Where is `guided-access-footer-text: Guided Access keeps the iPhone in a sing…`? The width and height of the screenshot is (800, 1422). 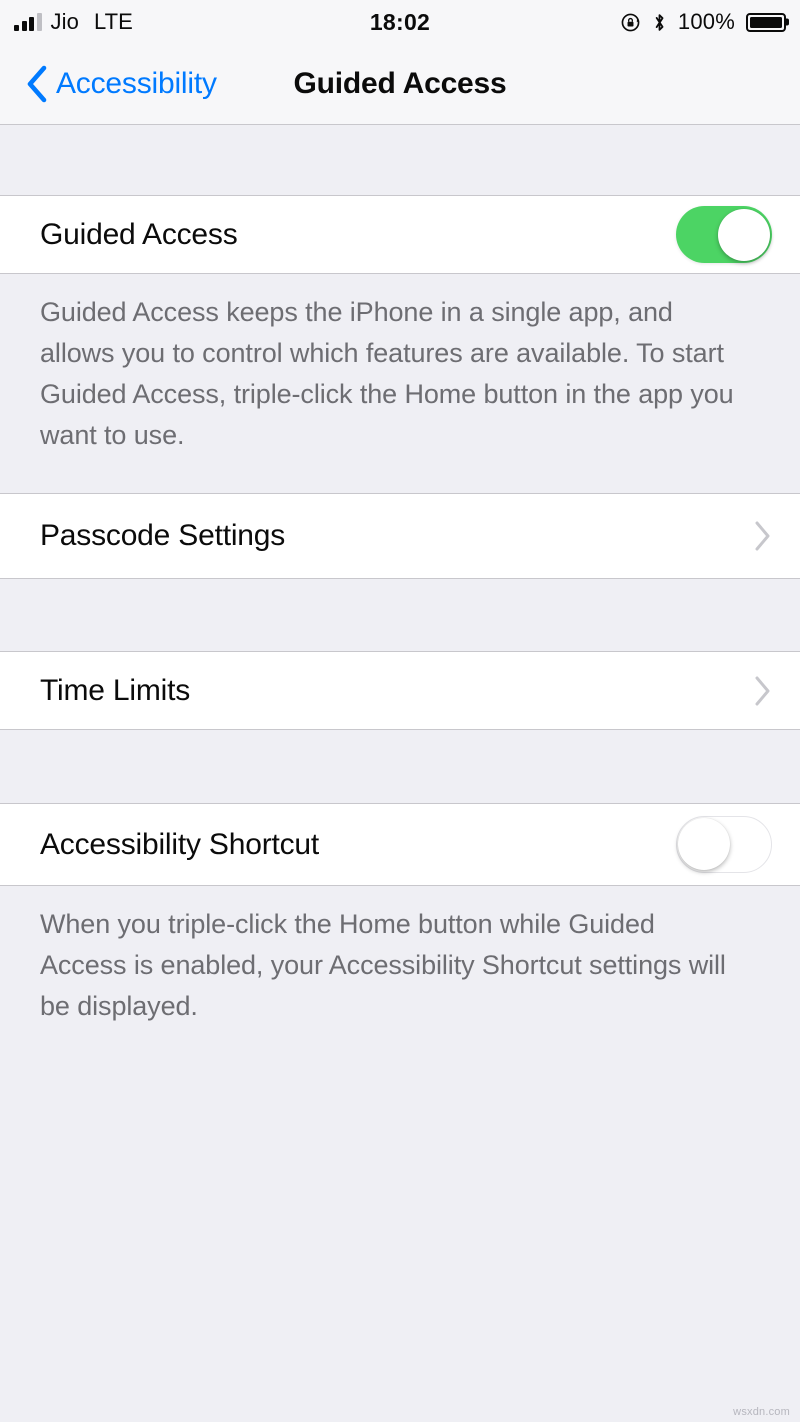
guided-access-footer-text: Guided Access keeps the iPhone in a sing… is located at coordinates (387, 373).